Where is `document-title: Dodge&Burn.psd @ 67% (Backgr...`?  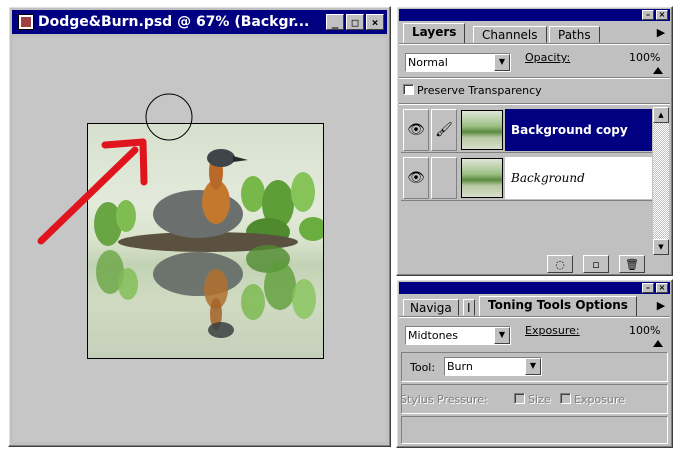
document-title: Dodge&Burn.psd @ 67% (Backgr... is located at coordinates (174, 22).